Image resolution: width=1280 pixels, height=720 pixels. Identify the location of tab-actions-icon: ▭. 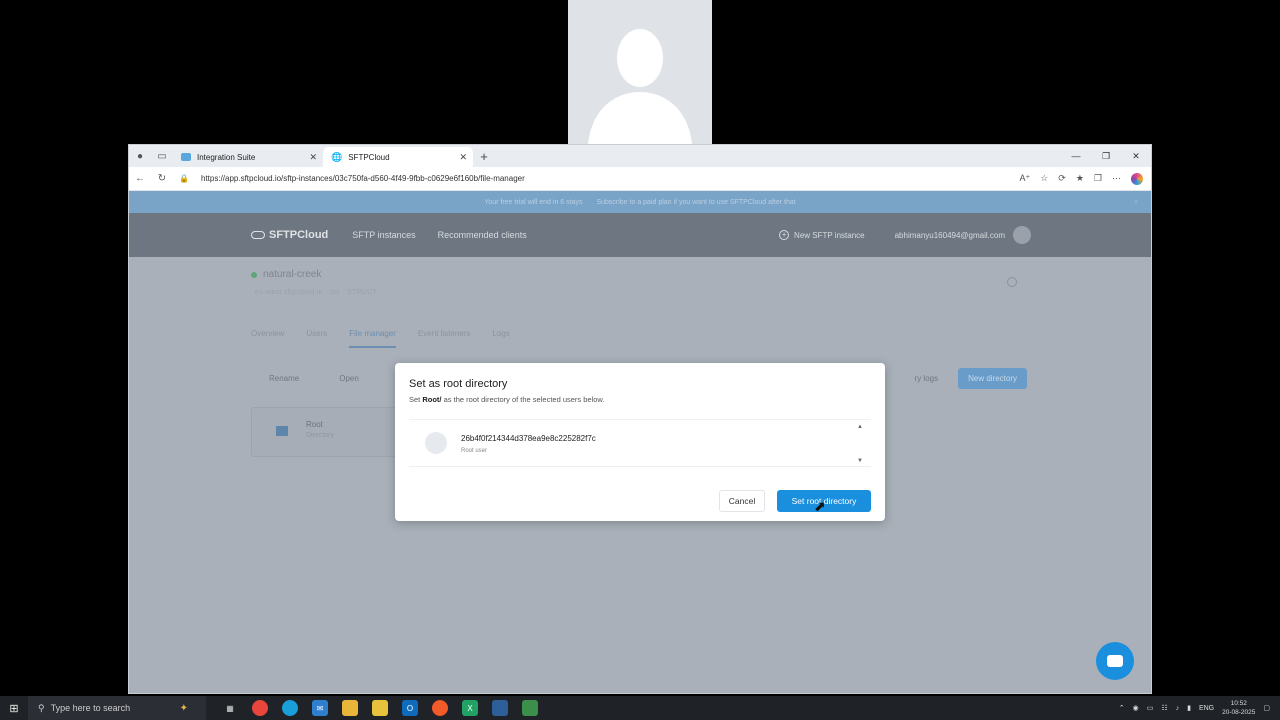
(162, 156).